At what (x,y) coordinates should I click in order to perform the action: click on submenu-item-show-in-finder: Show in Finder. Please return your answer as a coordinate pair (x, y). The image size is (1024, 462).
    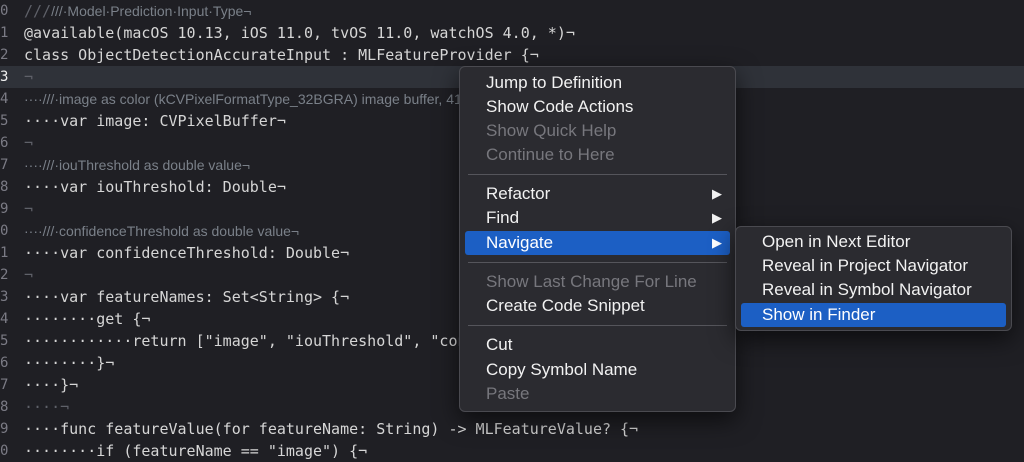
    Looking at the image, I should click on (873, 315).